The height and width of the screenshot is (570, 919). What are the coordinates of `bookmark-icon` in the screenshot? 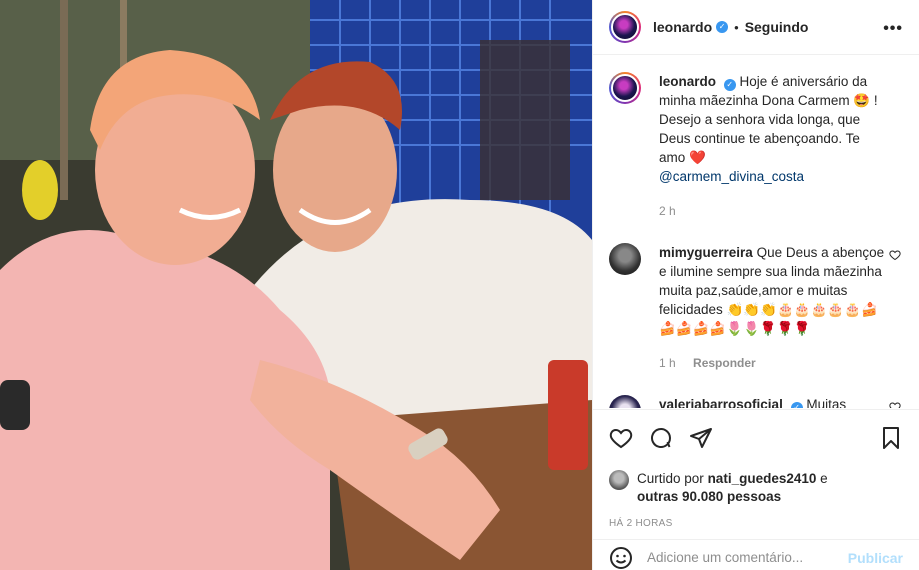 It's located at (891, 438).